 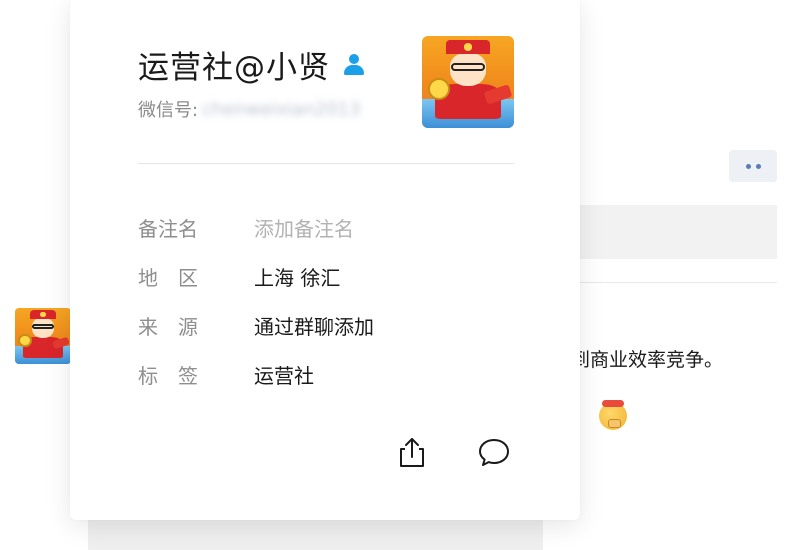 What do you see at coordinates (168, 327) in the screenshot?
I see `source-label: 来 源` at bounding box center [168, 327].